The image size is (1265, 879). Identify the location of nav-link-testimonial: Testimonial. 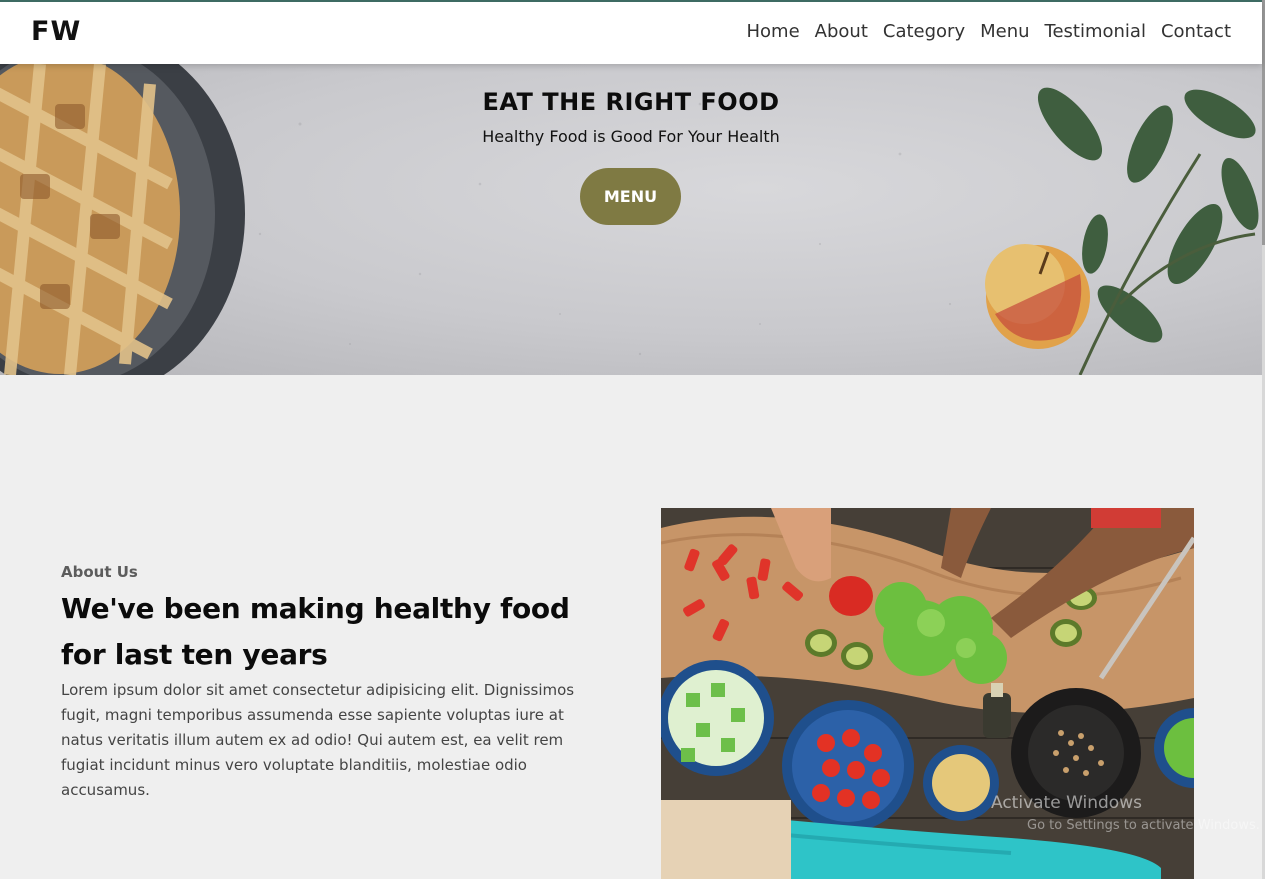
(1095, 31).